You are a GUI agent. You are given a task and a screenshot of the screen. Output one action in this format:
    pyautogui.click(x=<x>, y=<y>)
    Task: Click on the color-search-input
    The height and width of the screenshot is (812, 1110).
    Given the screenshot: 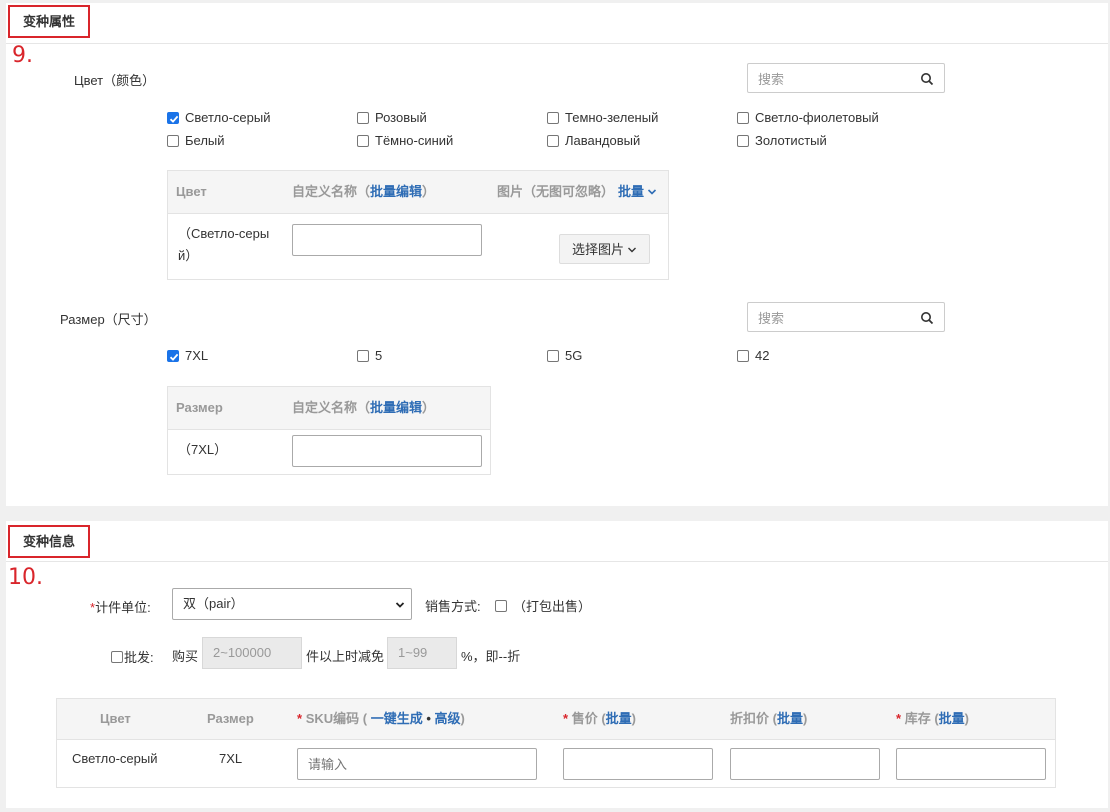 What is the action you would take?
    pyautogui.click(x=833, y=79)
    